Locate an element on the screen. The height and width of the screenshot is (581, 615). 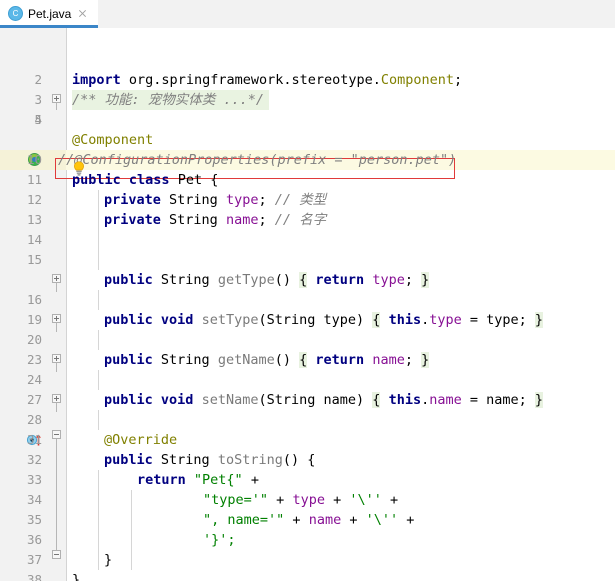
tab-label: Pet.java is located at coordinates (50, 13).